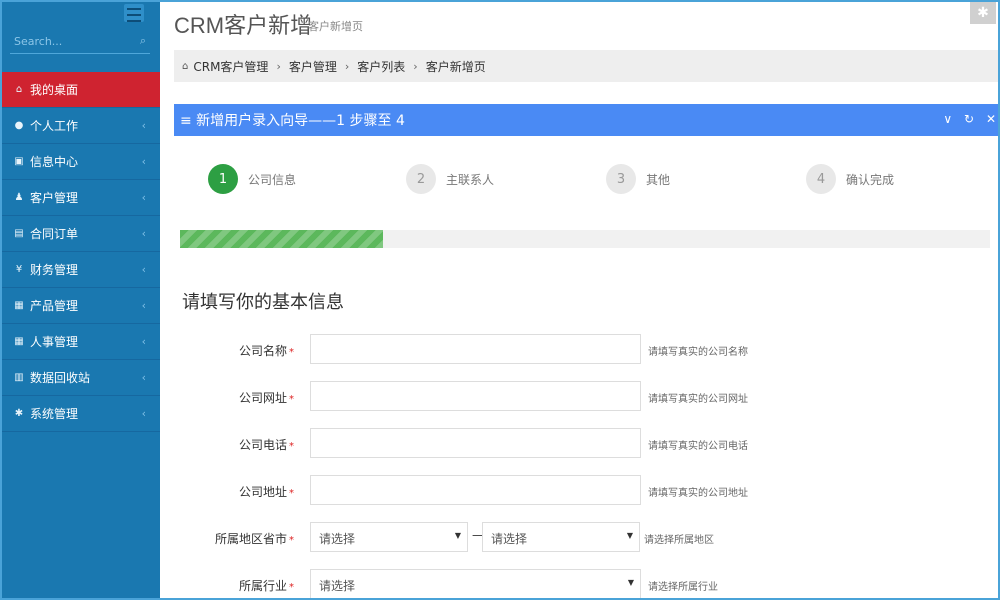 This screenshot has width=1000, height=600. I want to click on breadcrumb-item: 客户新增页, so click(455, 66).